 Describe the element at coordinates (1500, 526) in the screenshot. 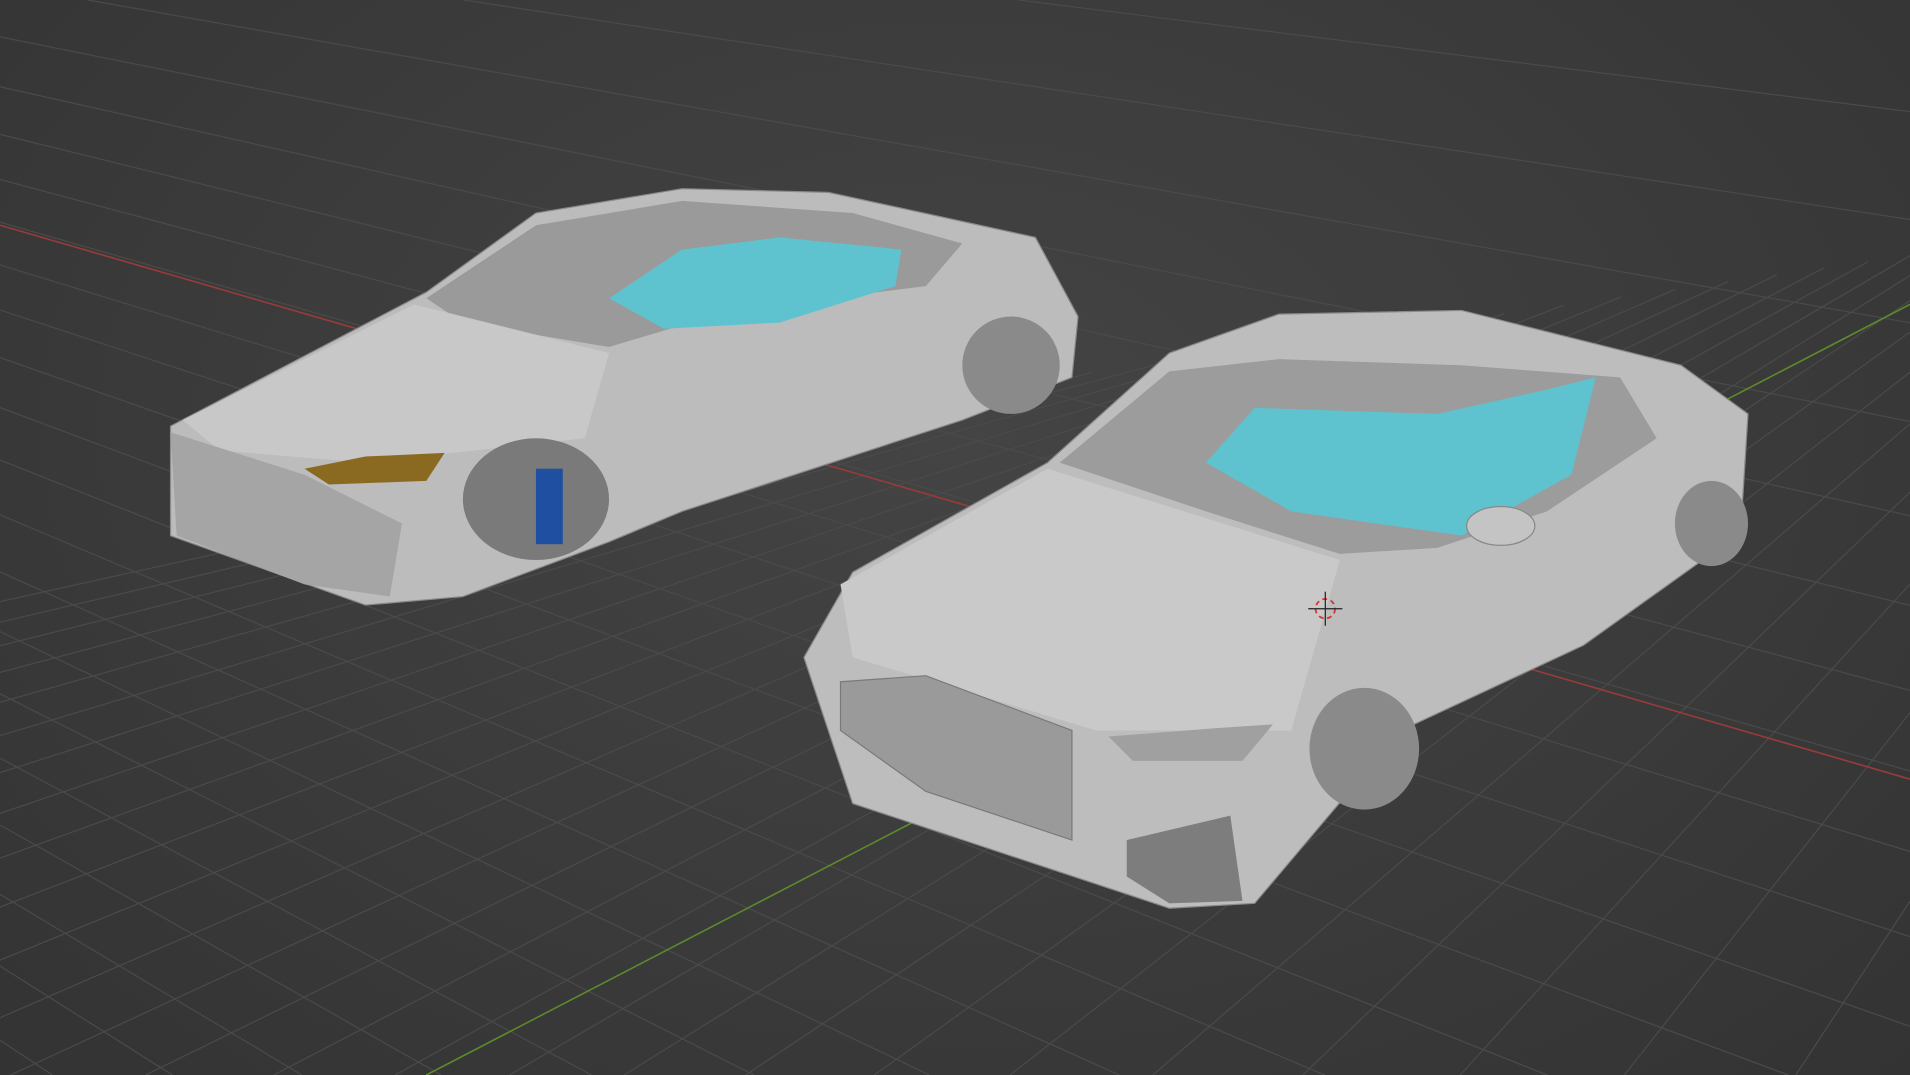

I see `side-mirror` at that location.